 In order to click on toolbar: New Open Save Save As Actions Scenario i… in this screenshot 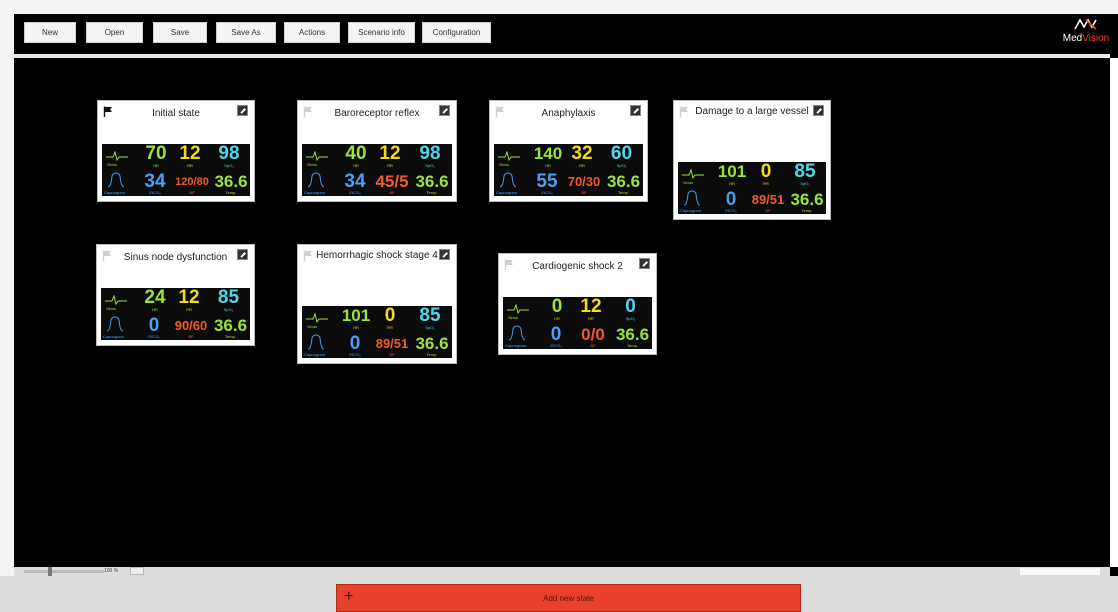, I will do `click(566, 34)`.